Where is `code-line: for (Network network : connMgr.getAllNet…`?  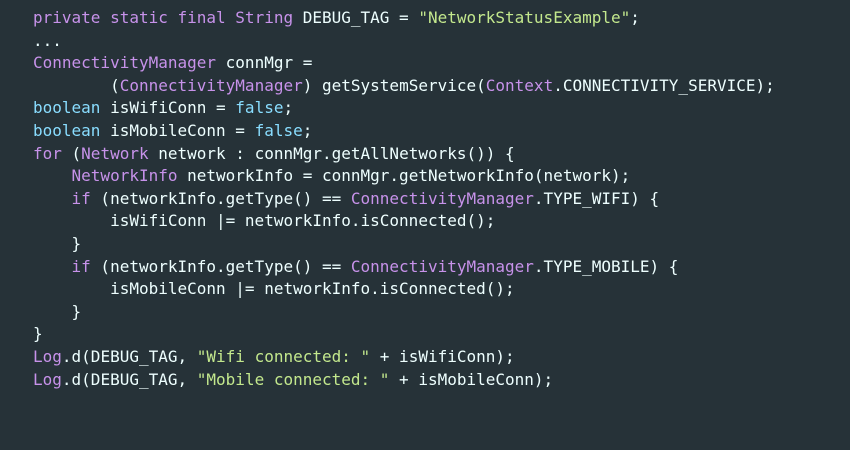 code-line: for (Network network : connMgr.getAllNet… is located at coordinates (441, 154).